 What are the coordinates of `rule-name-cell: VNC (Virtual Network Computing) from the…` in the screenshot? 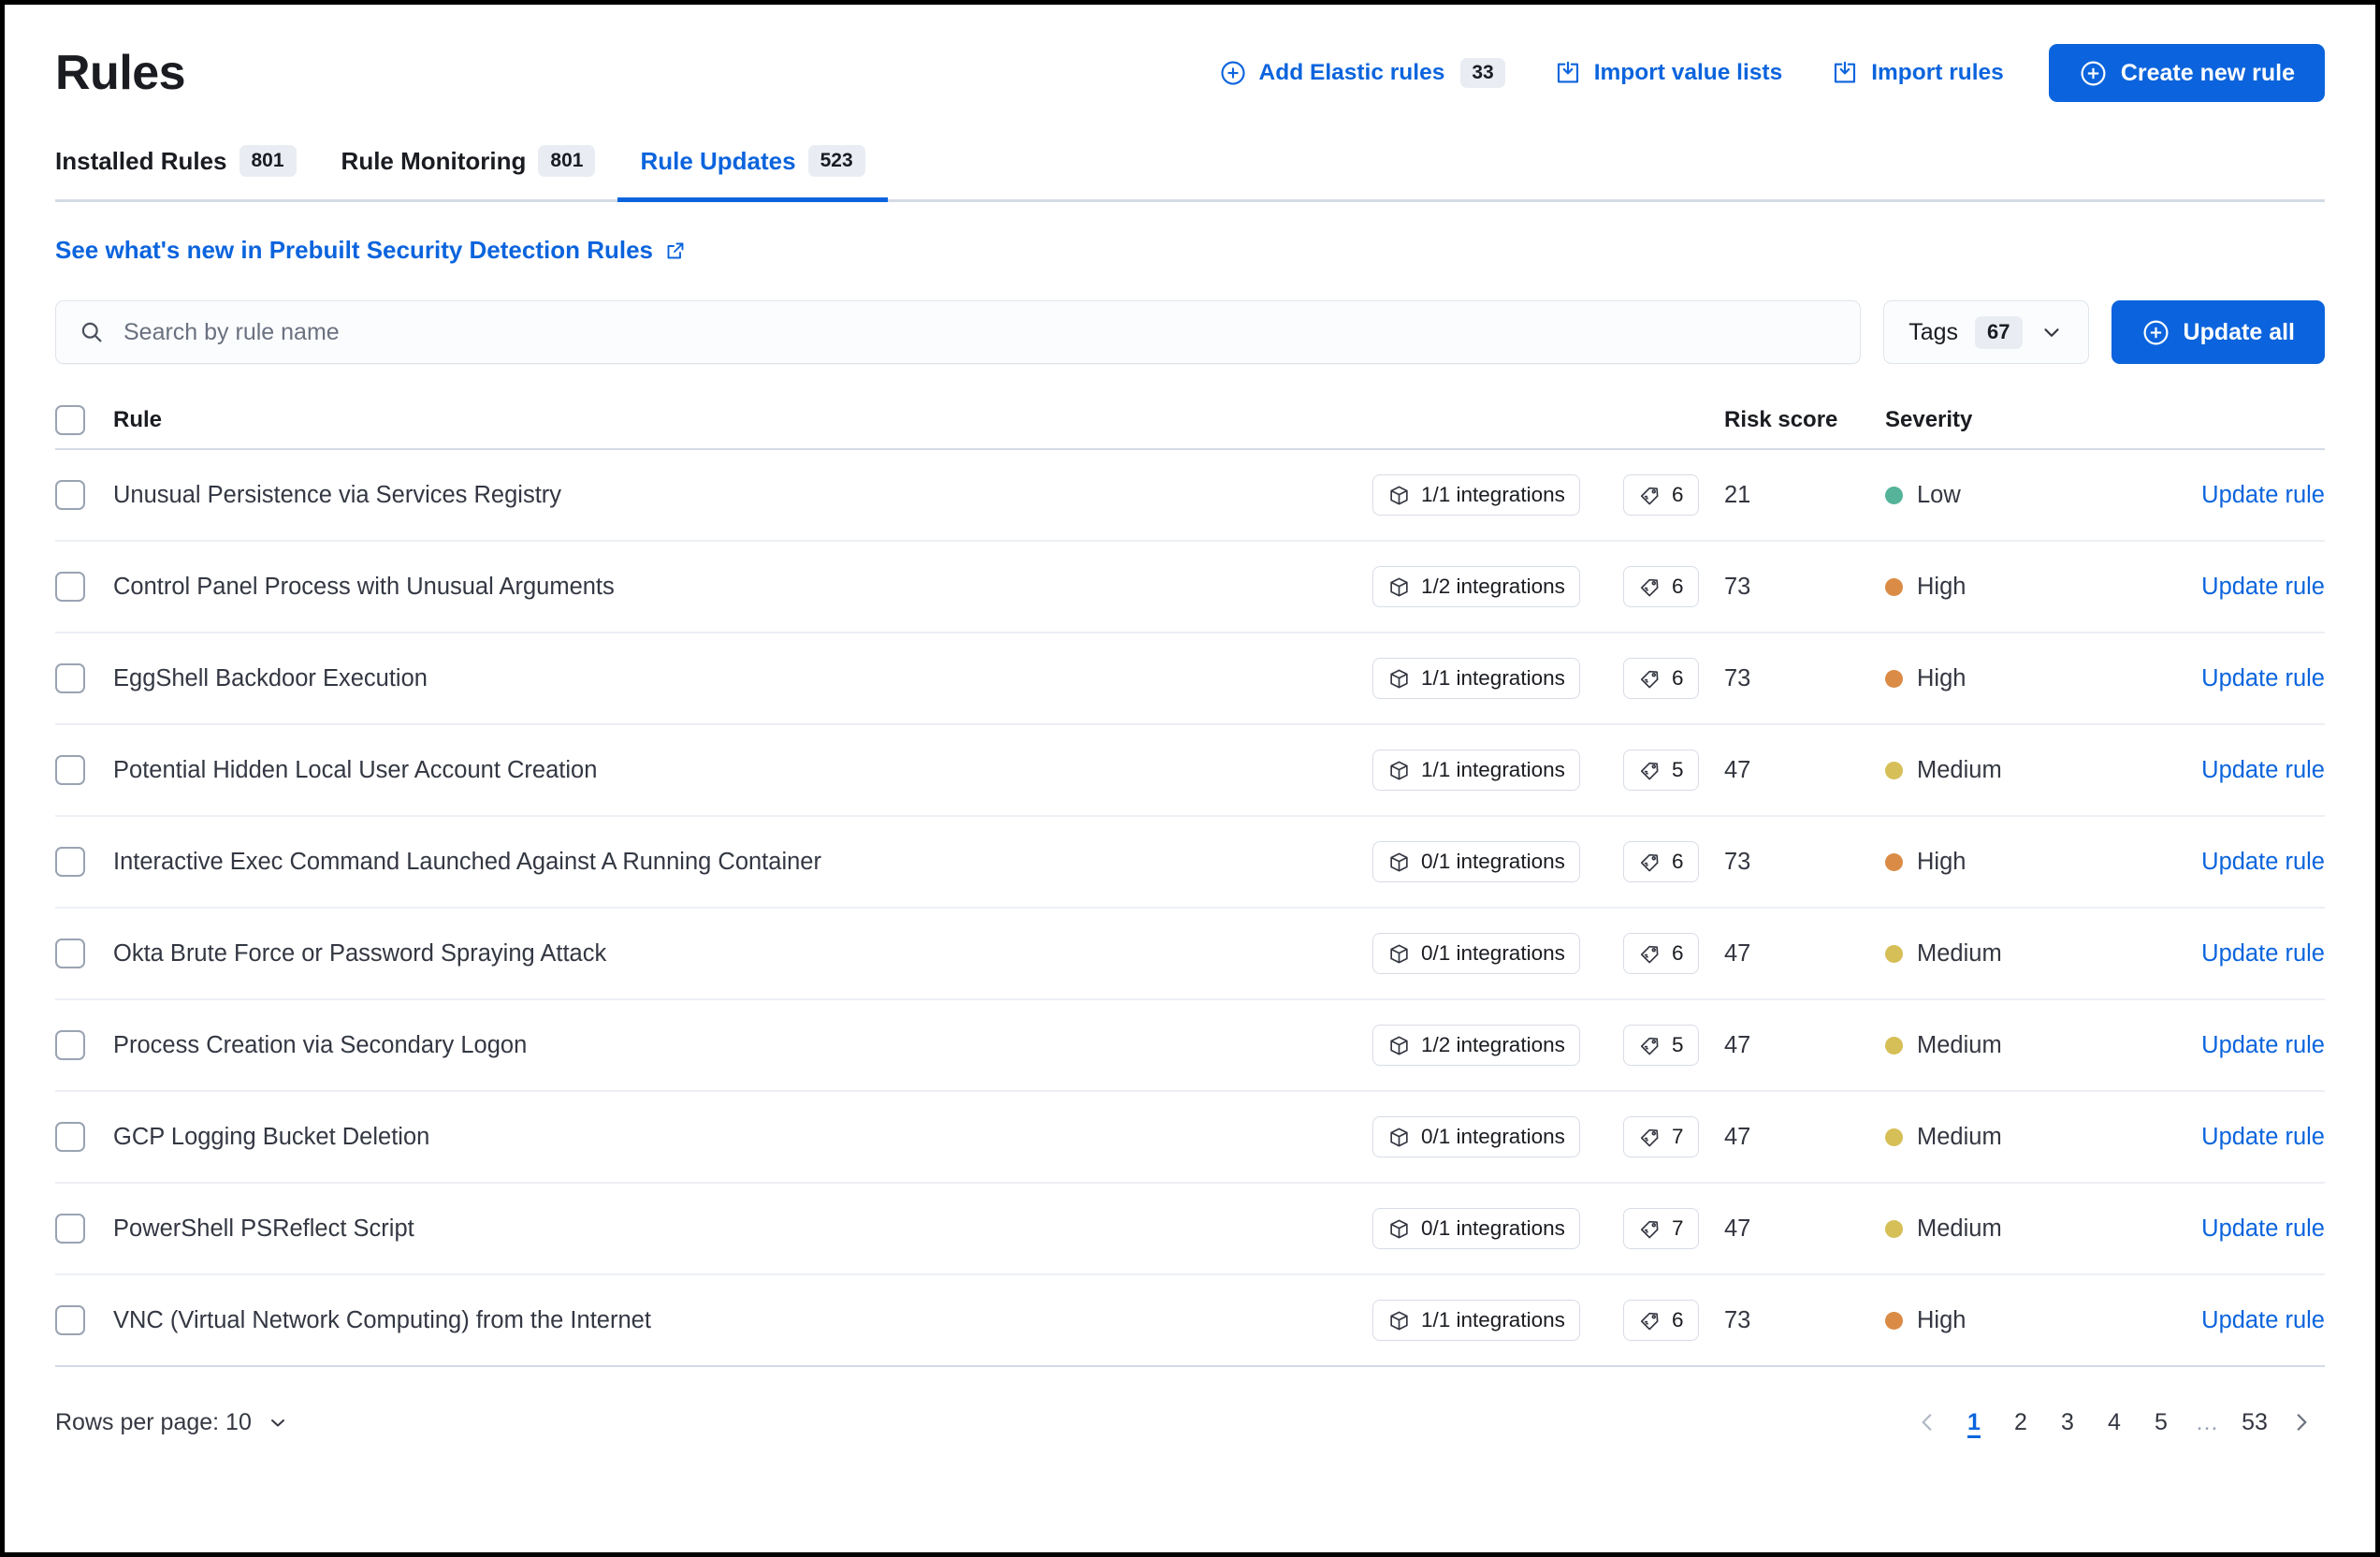 It's located at (742, 1321).